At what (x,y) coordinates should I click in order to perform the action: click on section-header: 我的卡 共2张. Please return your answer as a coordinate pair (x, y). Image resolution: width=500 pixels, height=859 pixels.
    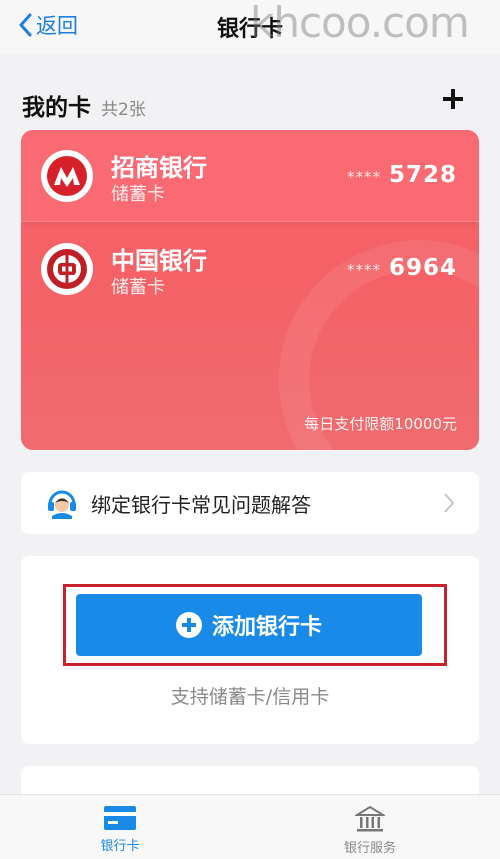
    Looking at the image, I should click on (84, 105).